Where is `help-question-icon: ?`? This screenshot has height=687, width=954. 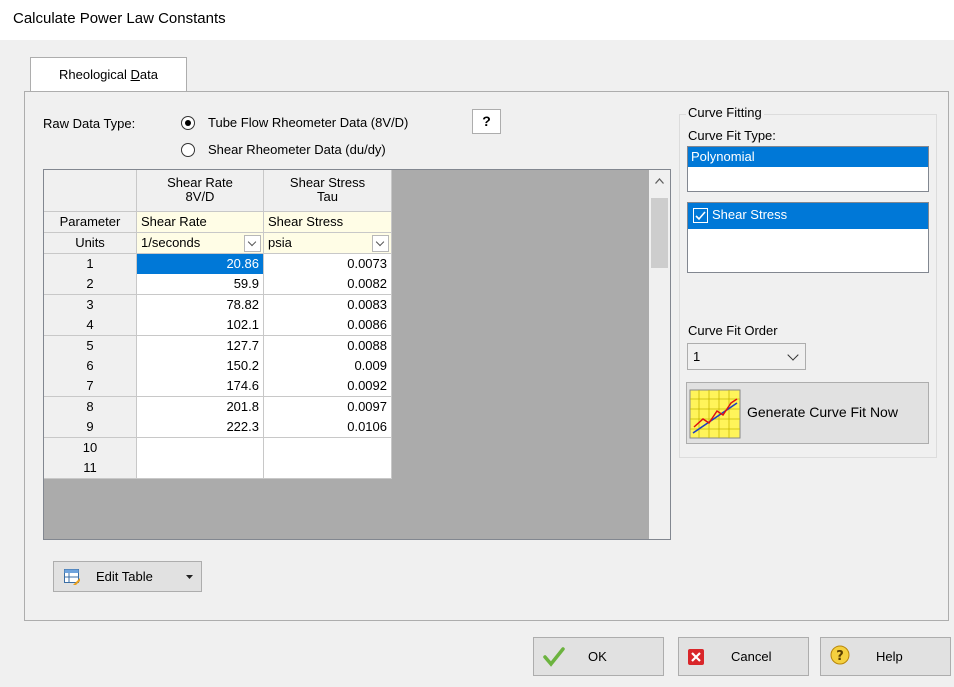 help-question-icon: ? is located at coordinates (840, 655).